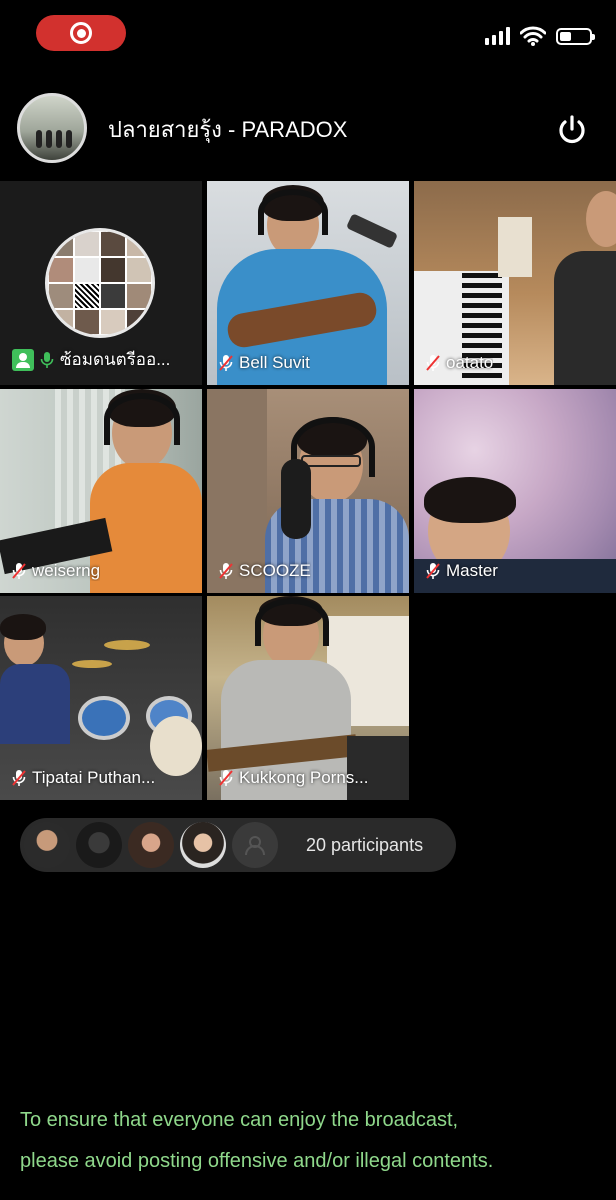  What do you see at coordinates (23, 359) in the screenshot?
I see `host-badge-icon` at bounding box center [23, 359].